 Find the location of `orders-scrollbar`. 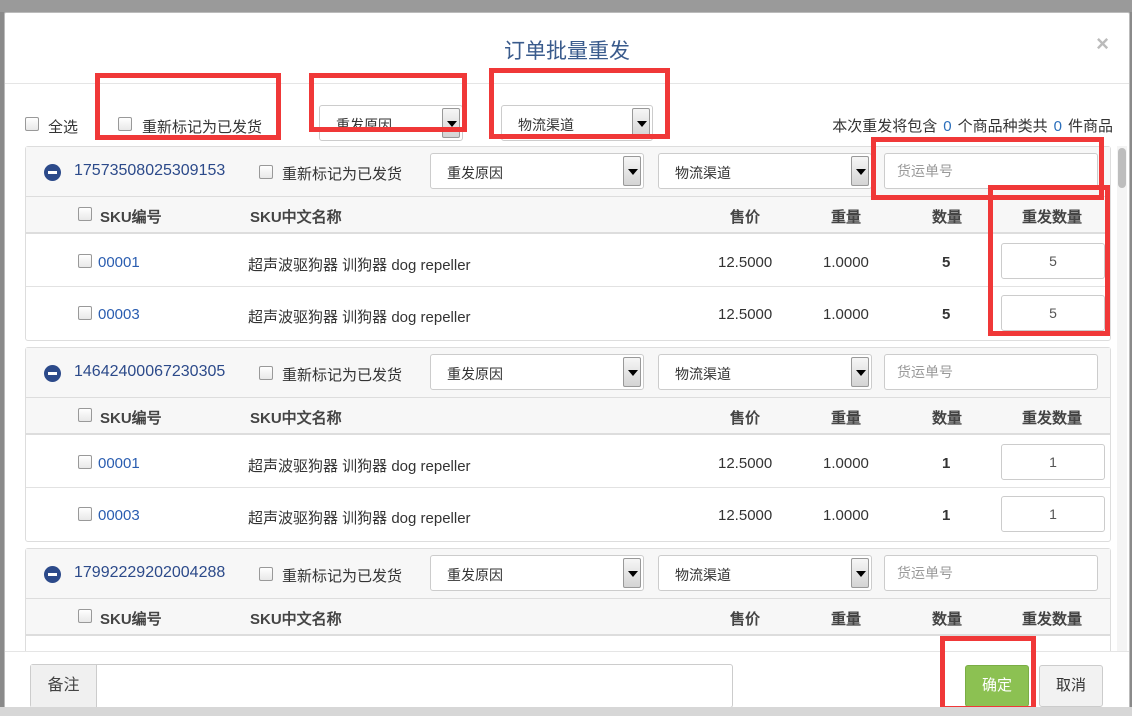

orders-scrollbar is located at coordinates (1122, 398).